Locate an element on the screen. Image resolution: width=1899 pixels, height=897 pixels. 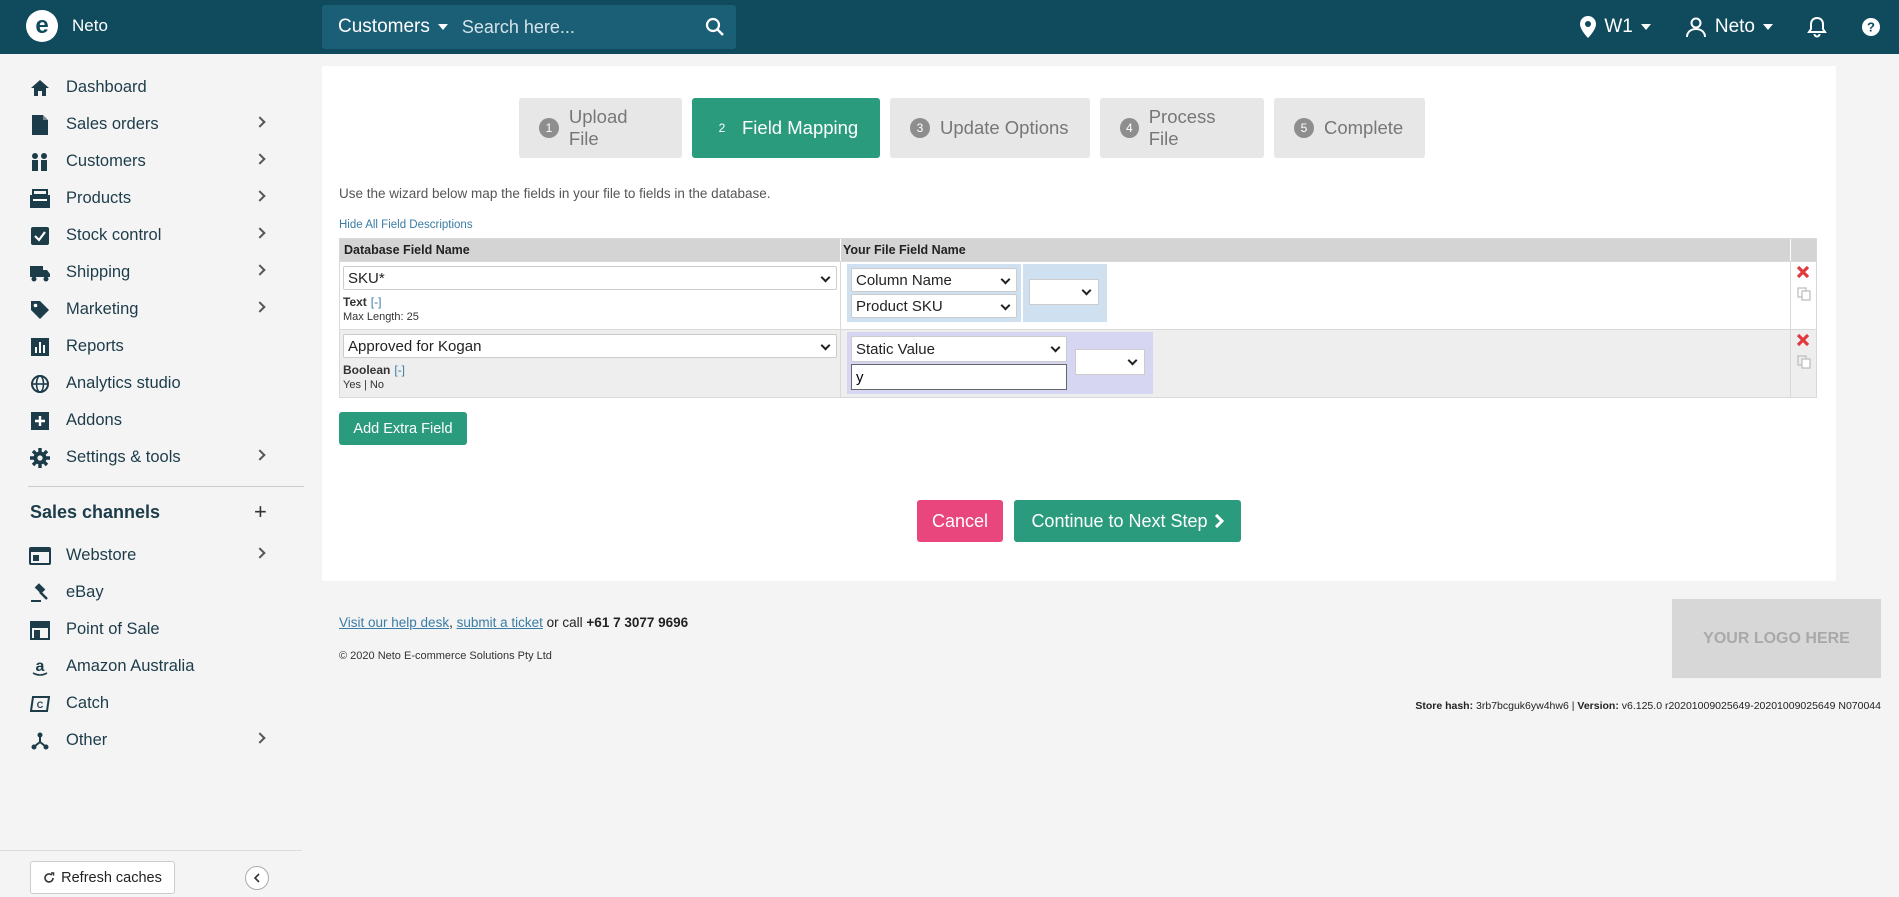
cancel-button: Cancel is located at coordinates (960, 521).